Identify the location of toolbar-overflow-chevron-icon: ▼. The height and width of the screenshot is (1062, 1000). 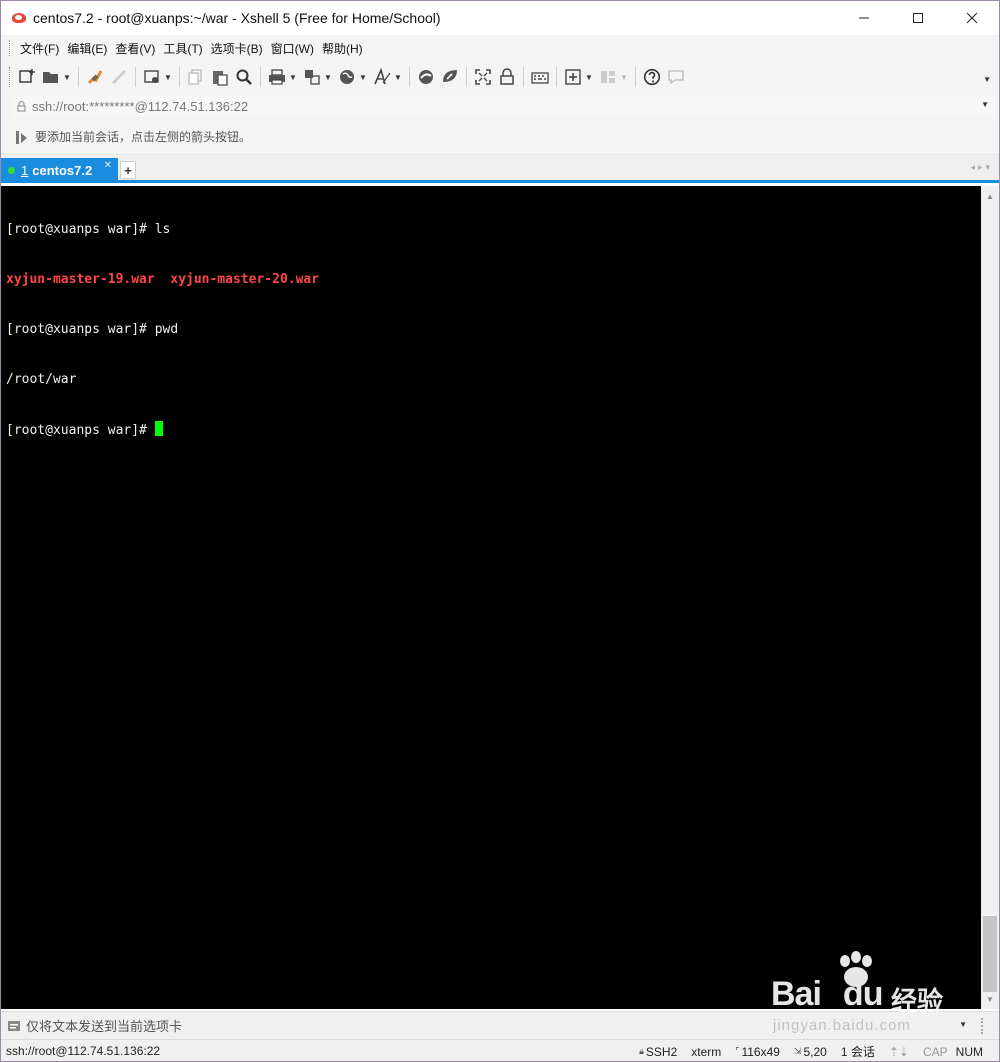
(987, 79).